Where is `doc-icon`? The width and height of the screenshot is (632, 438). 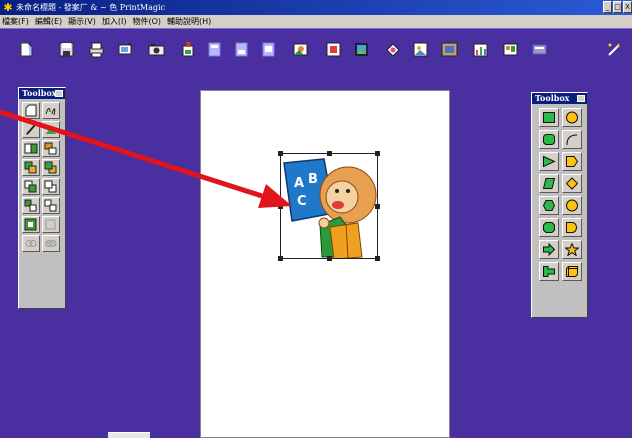 doc-icon is located at coordinates (214, 49).